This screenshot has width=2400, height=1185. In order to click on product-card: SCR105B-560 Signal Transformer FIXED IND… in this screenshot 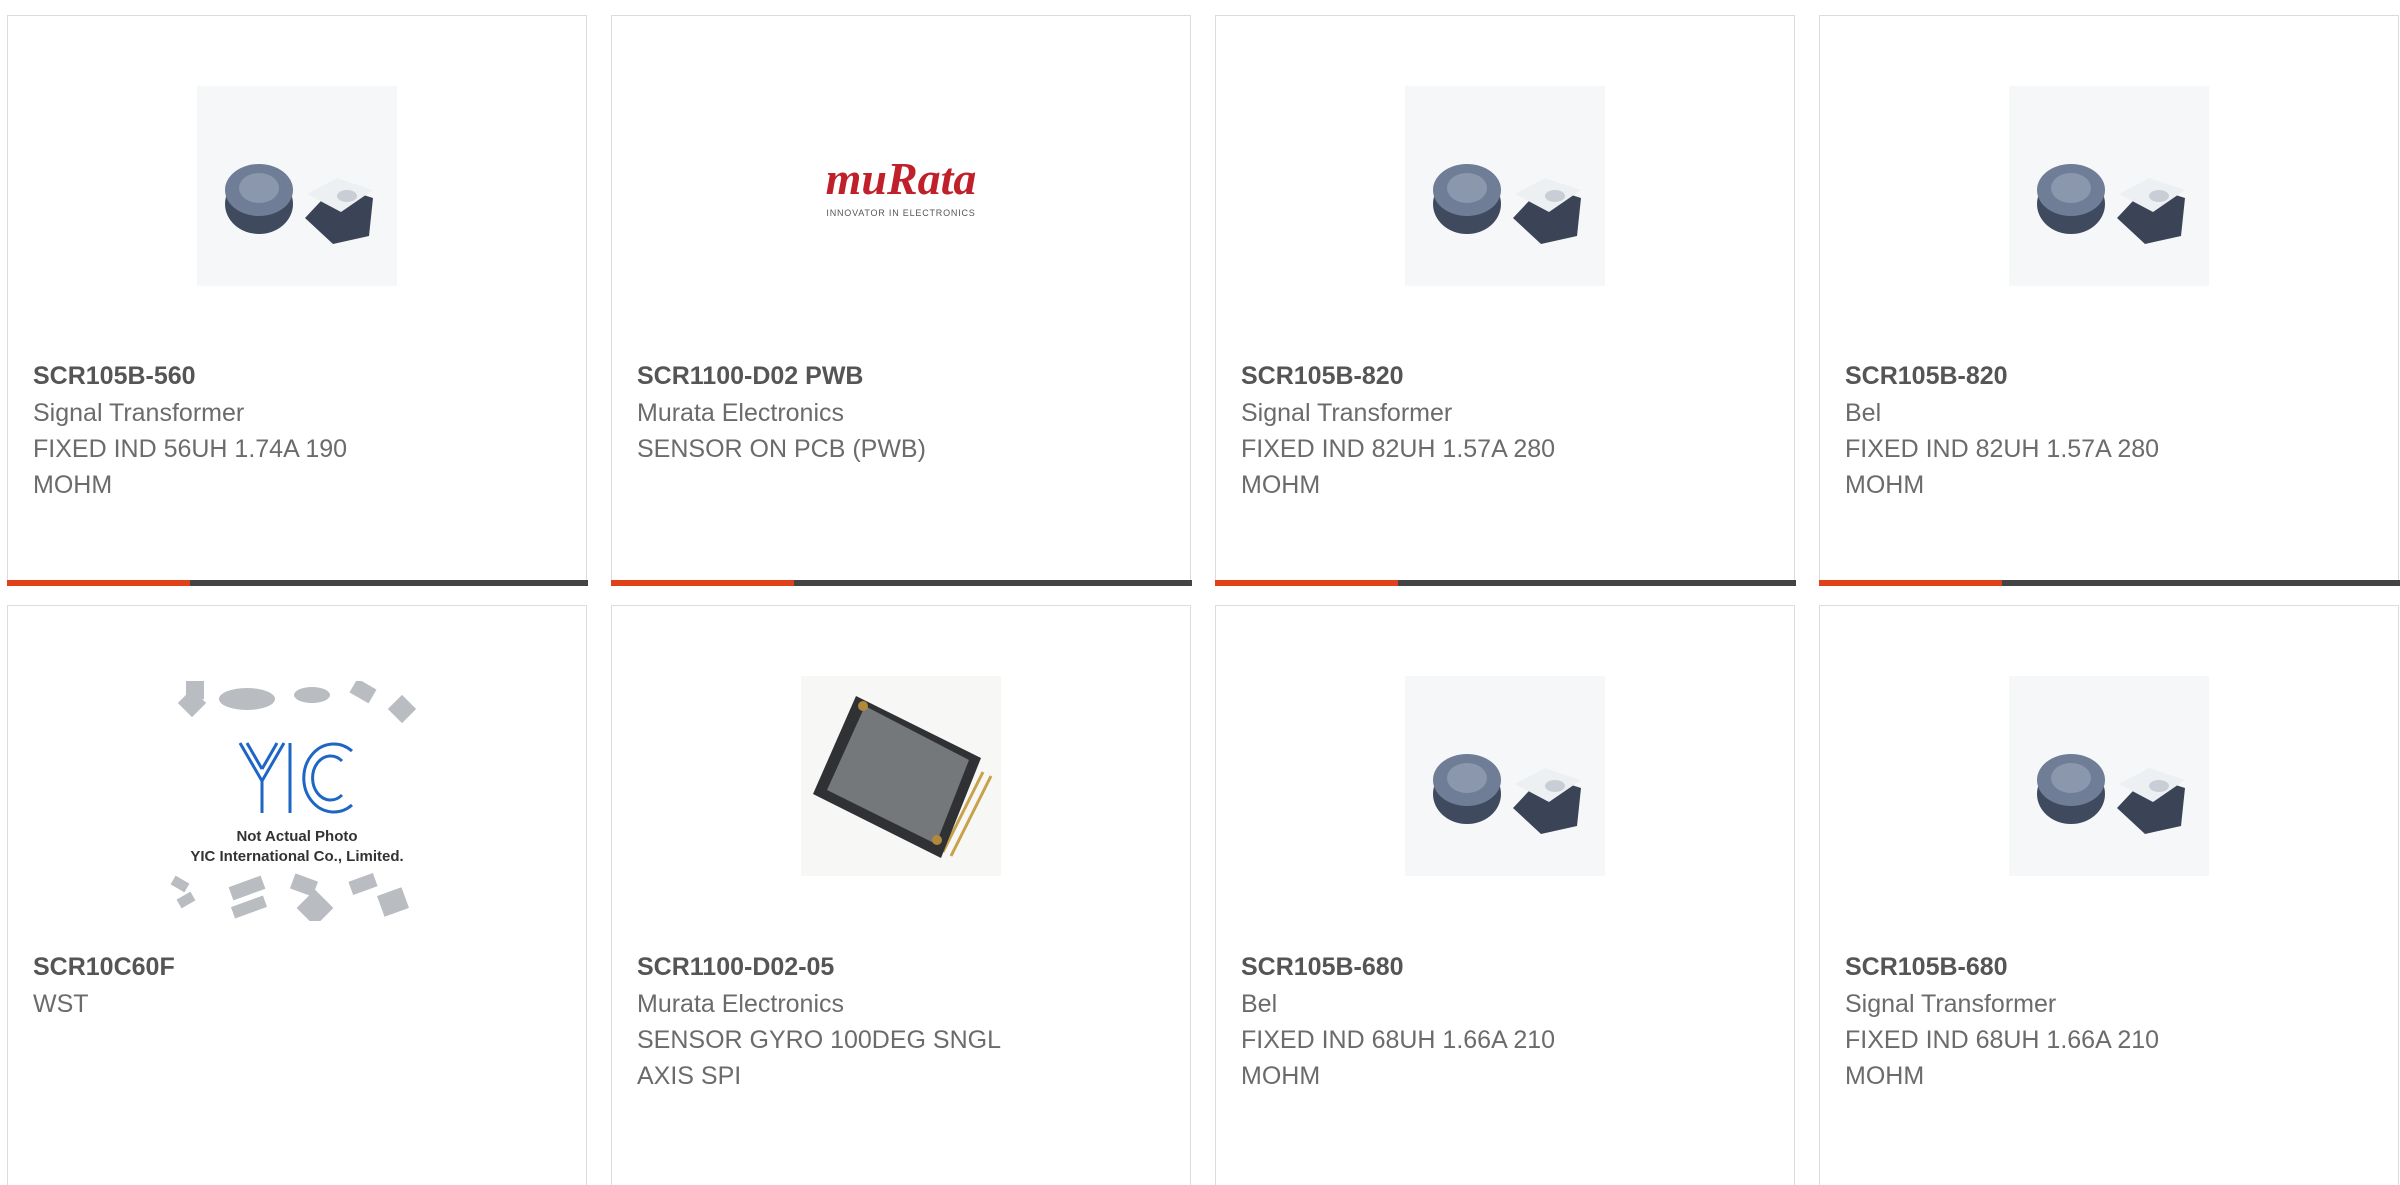, I will do `click(297, 300)`.